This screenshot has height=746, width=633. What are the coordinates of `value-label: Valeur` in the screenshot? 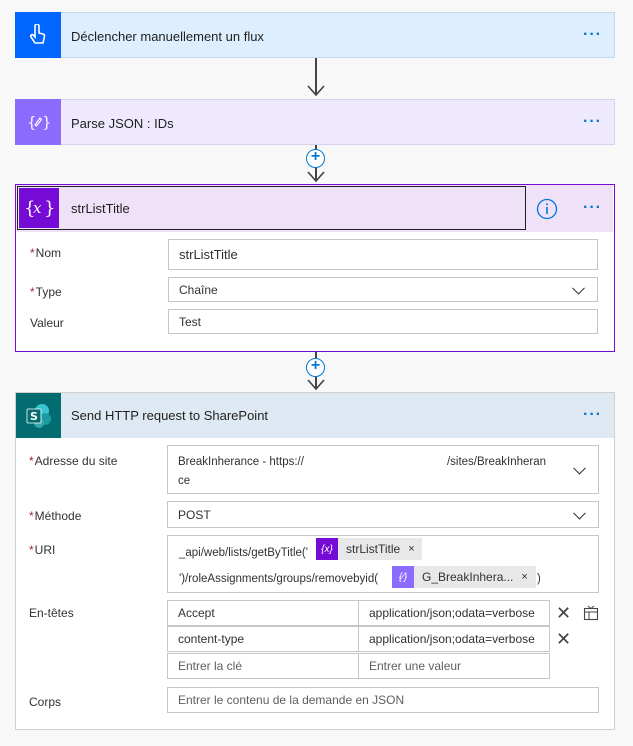 It's located at (47, 323).